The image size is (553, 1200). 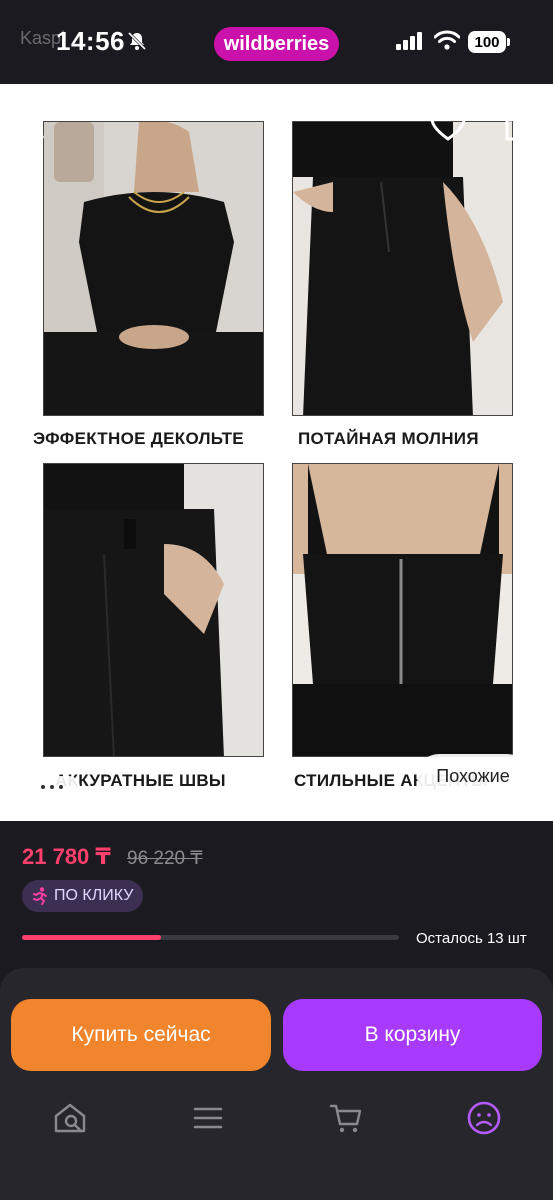 What do you see at coordinates (210, 937) in the screenshot?
I see `stock-progress-bar` at bounding box center [210, 937].